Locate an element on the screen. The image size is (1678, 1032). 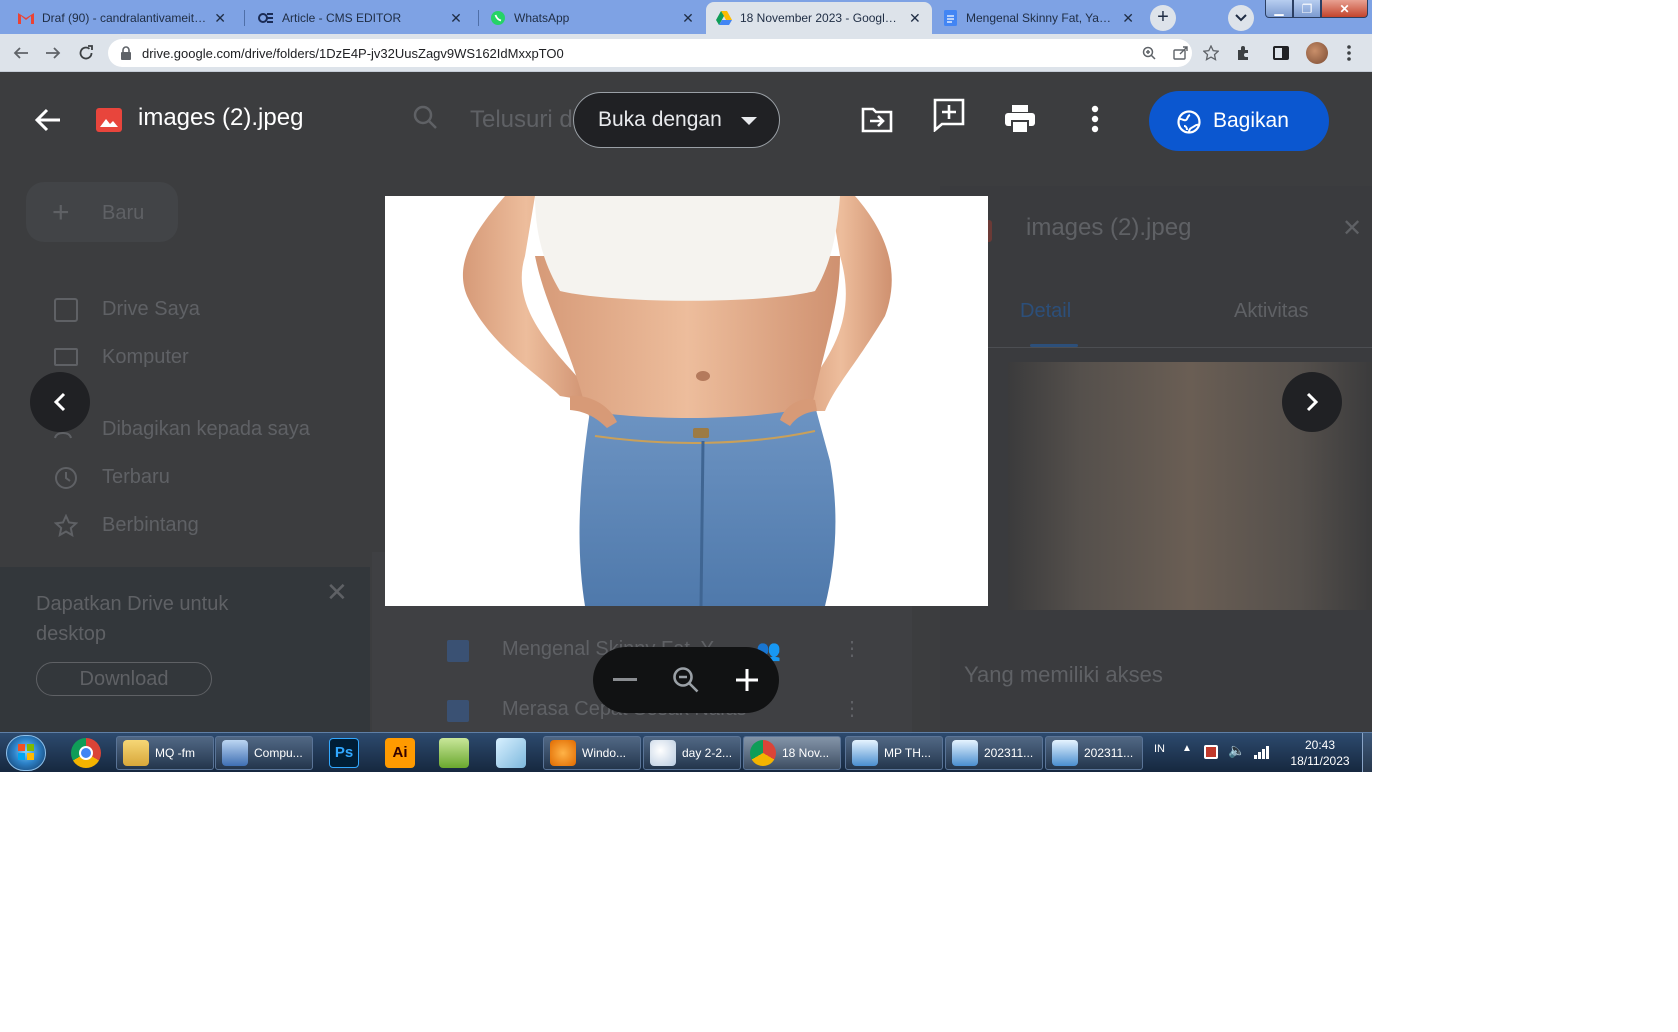
share-button: Bagikan is located at coordinates (1239, 121).